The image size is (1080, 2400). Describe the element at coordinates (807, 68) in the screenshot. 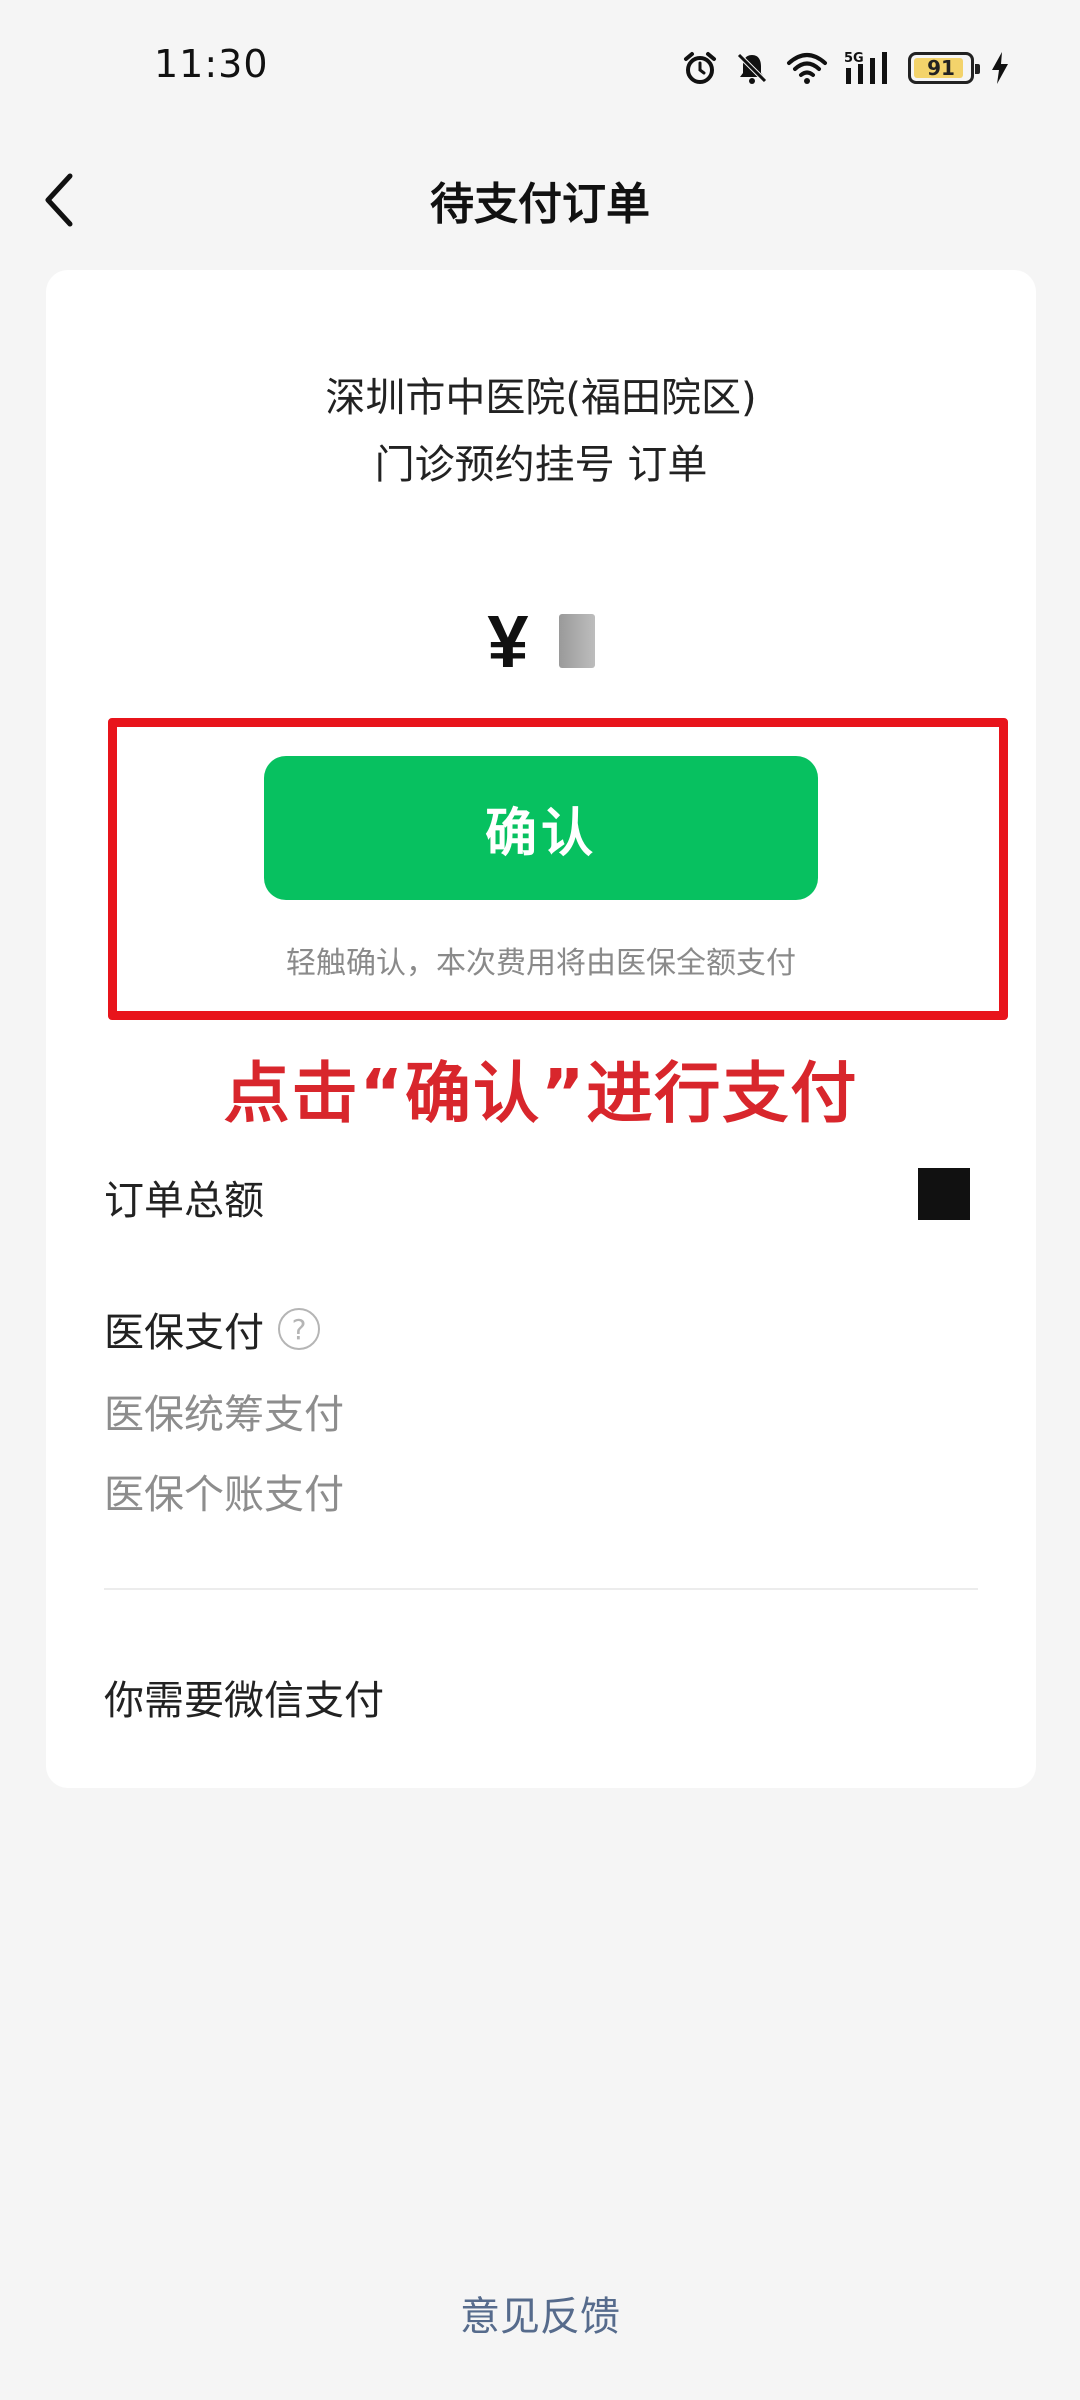

I see `wifi-icon` at that location.